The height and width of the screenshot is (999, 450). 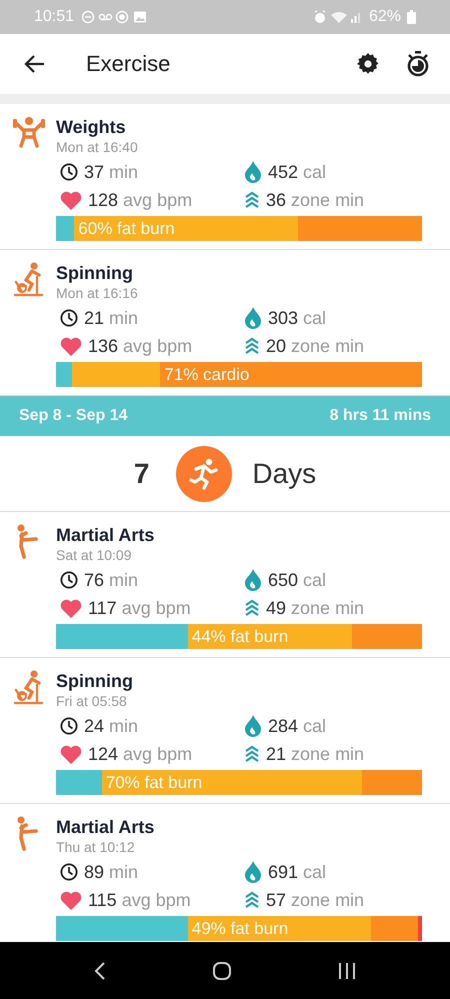 What do you see at coordinates (92, 701) in the screenshot?
I see `workout-time: Fri at 05:58` at bounding box center [92, 701].